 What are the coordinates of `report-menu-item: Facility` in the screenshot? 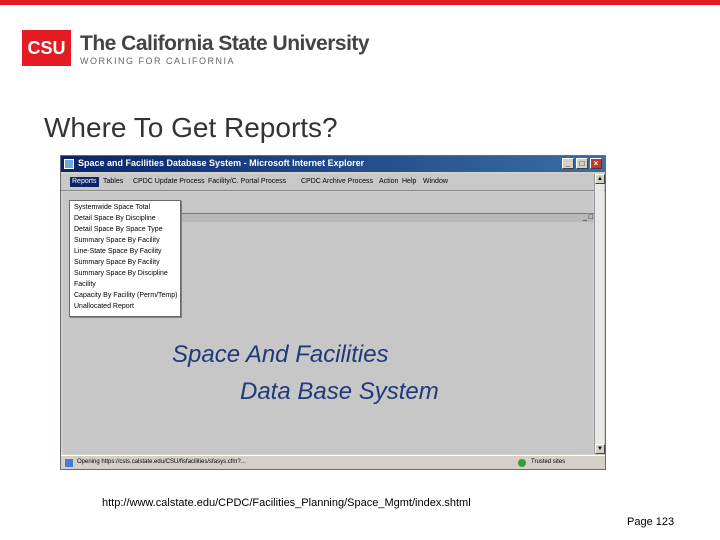 It's located at (85, 284).